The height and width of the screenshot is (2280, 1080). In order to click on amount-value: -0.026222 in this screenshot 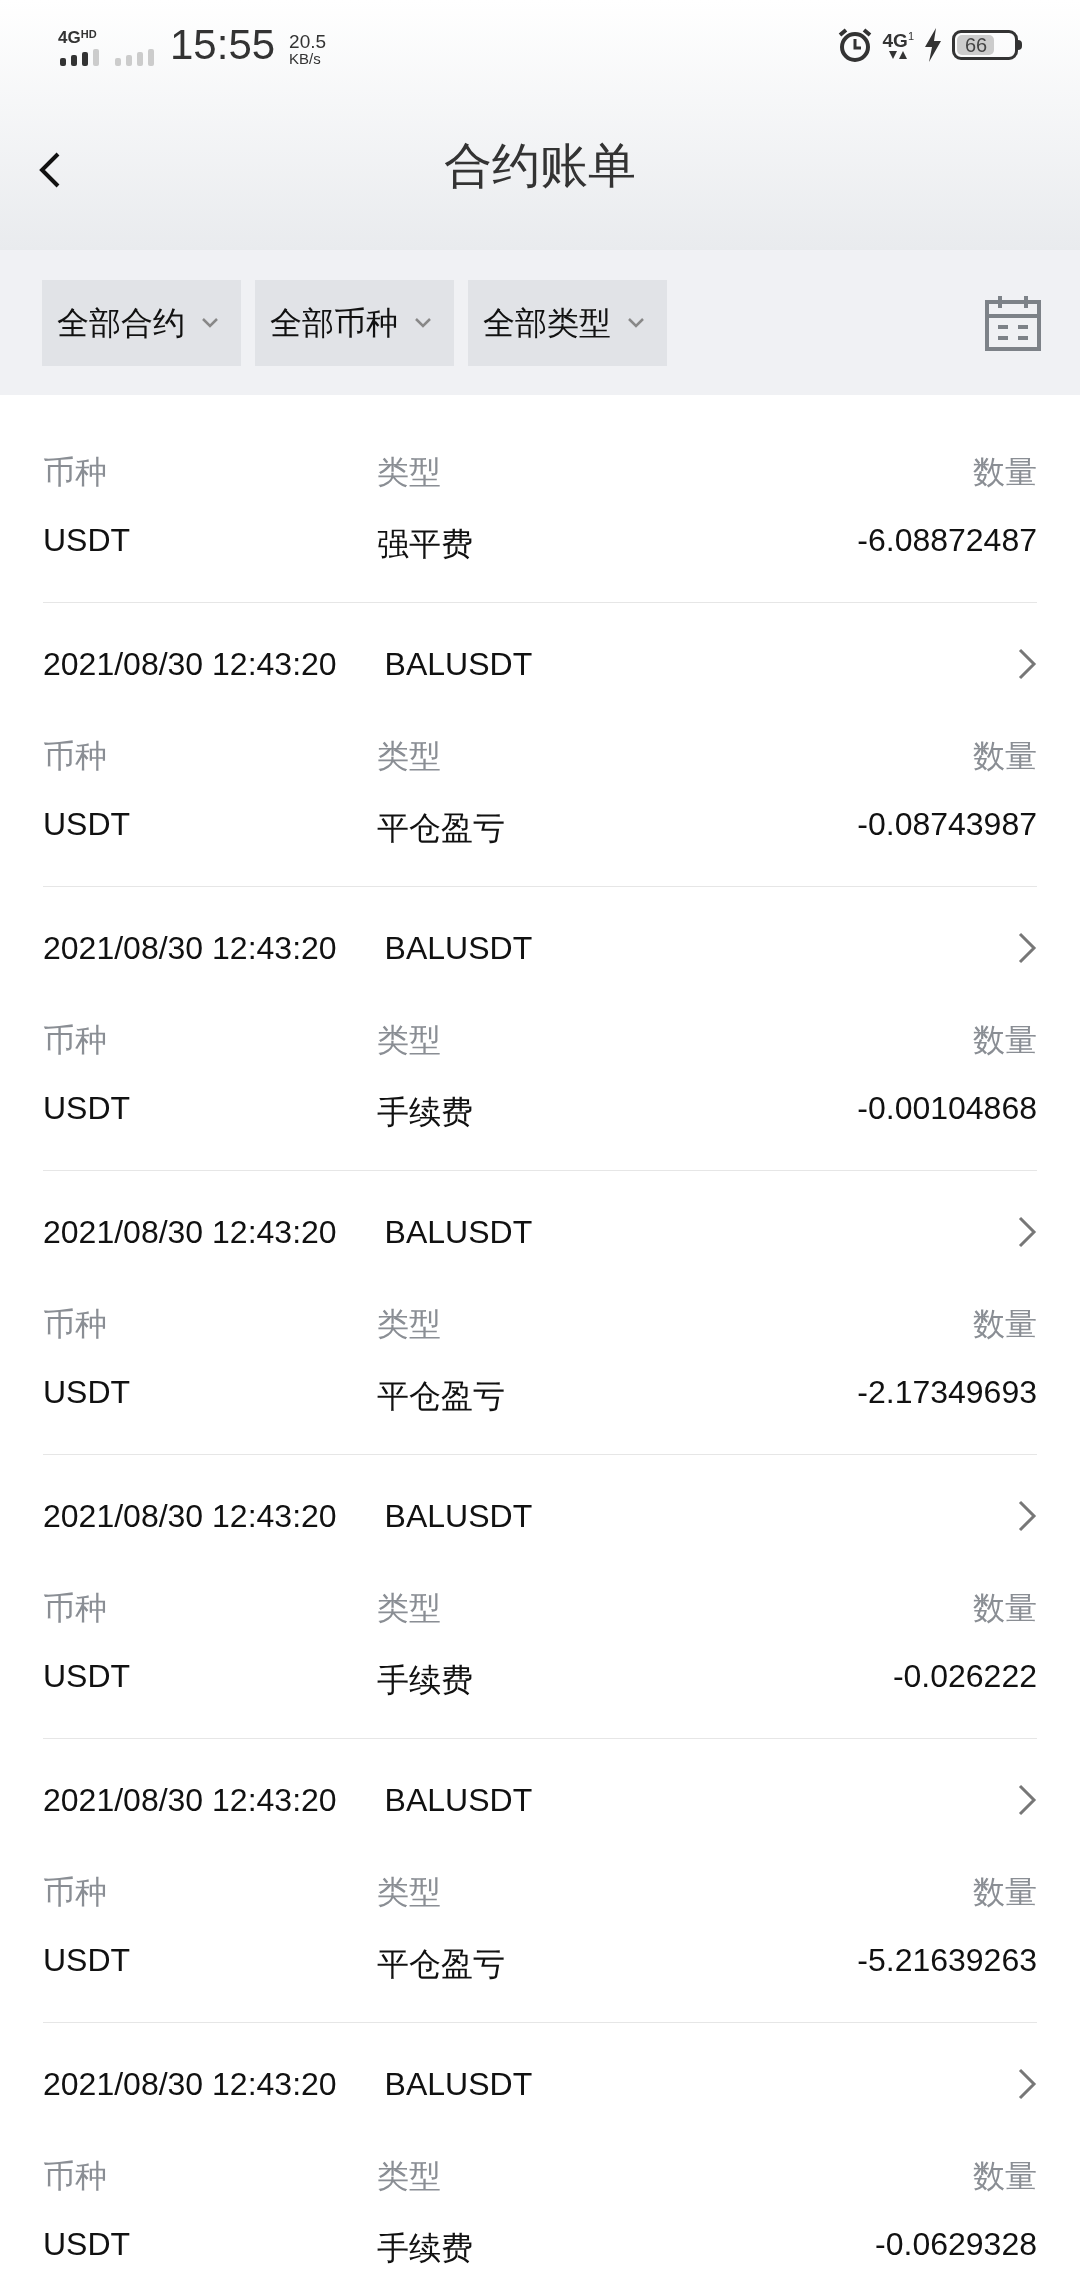, I will do `click(964, 1676)`.